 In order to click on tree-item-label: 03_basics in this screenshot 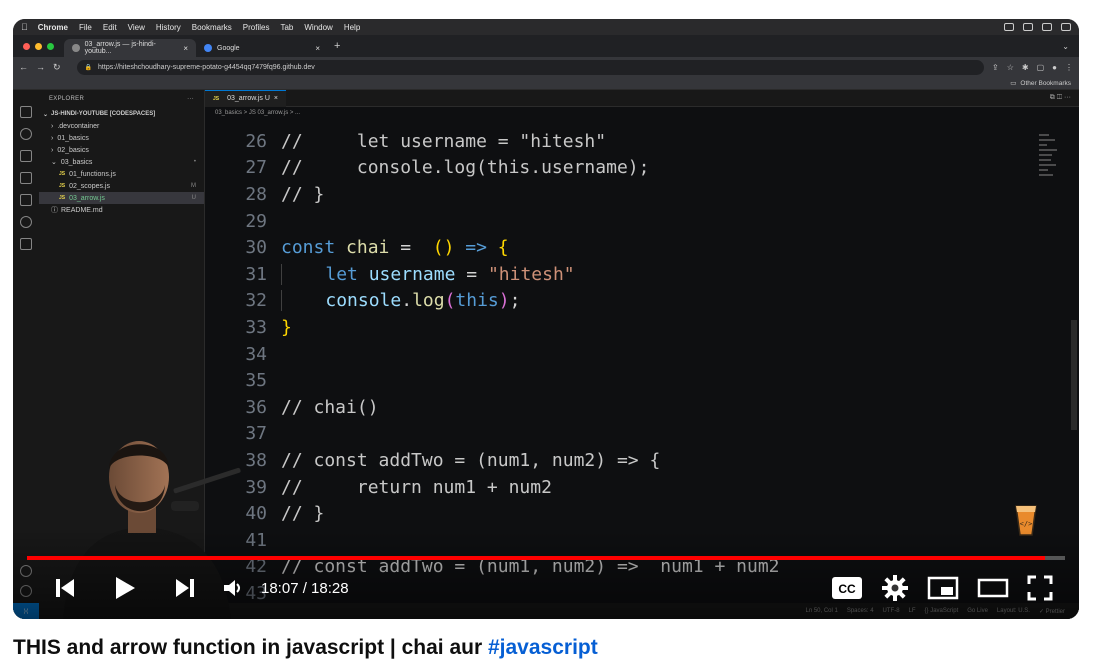, I will do `click(76, 162)`.